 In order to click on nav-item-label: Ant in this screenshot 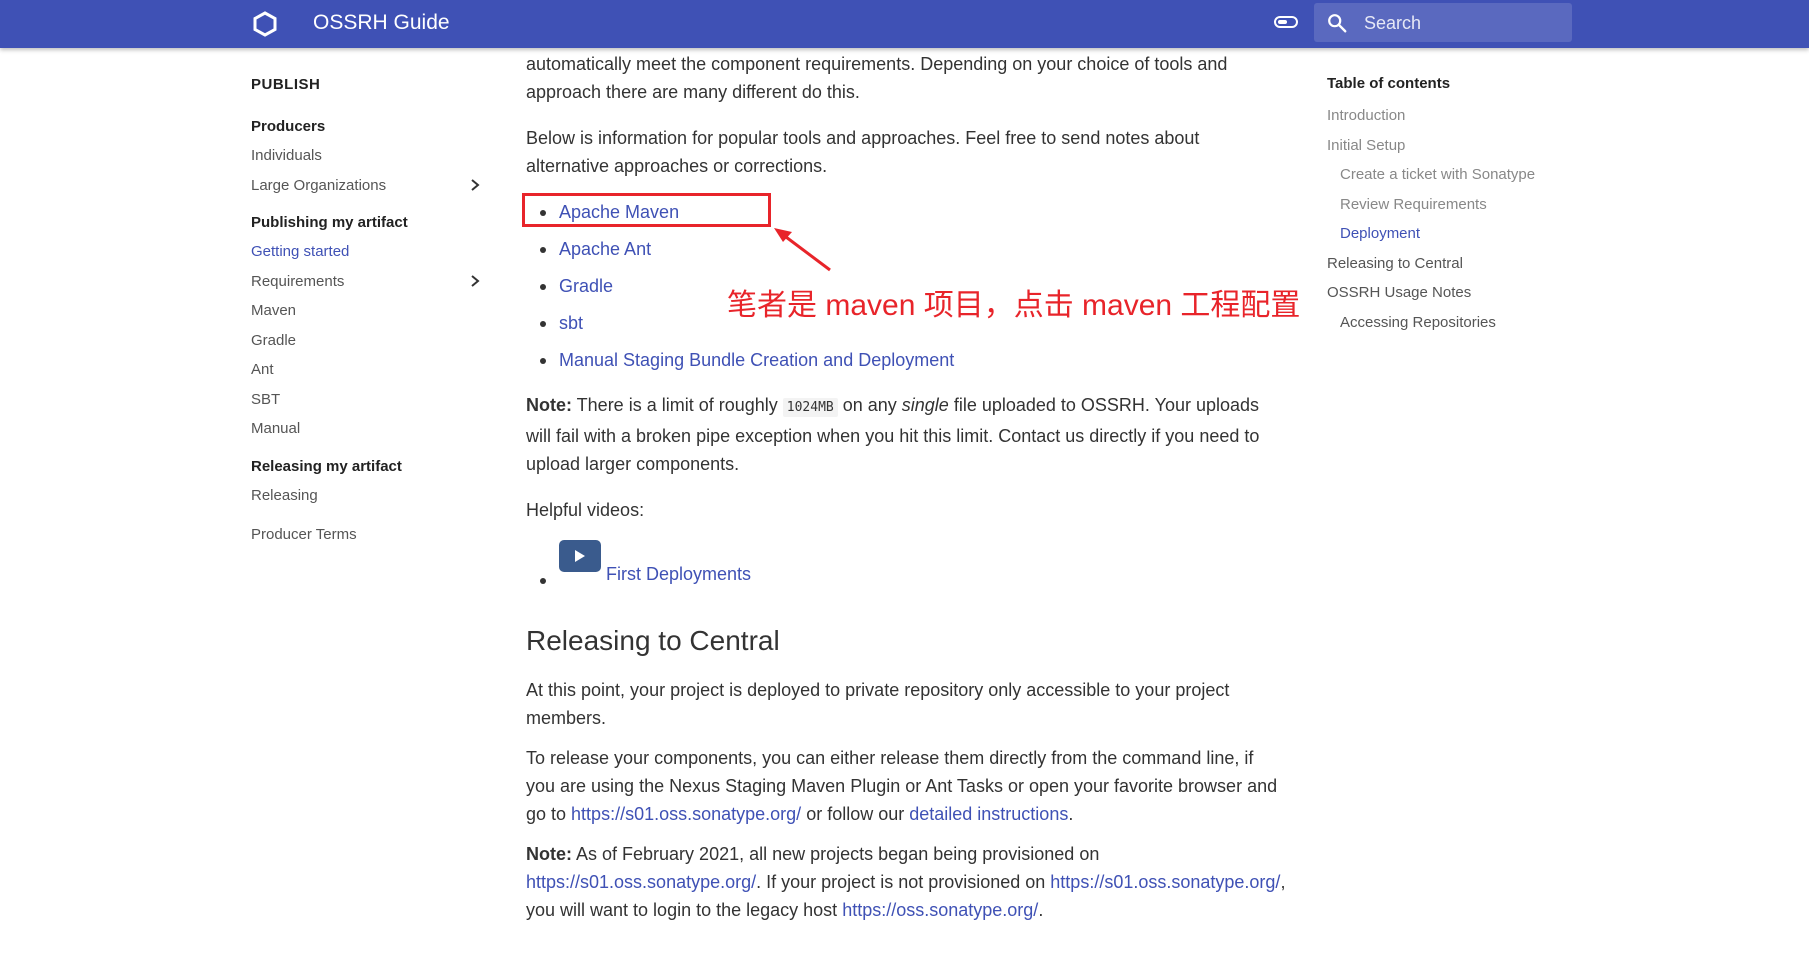, I will do `click(262, 369)`.